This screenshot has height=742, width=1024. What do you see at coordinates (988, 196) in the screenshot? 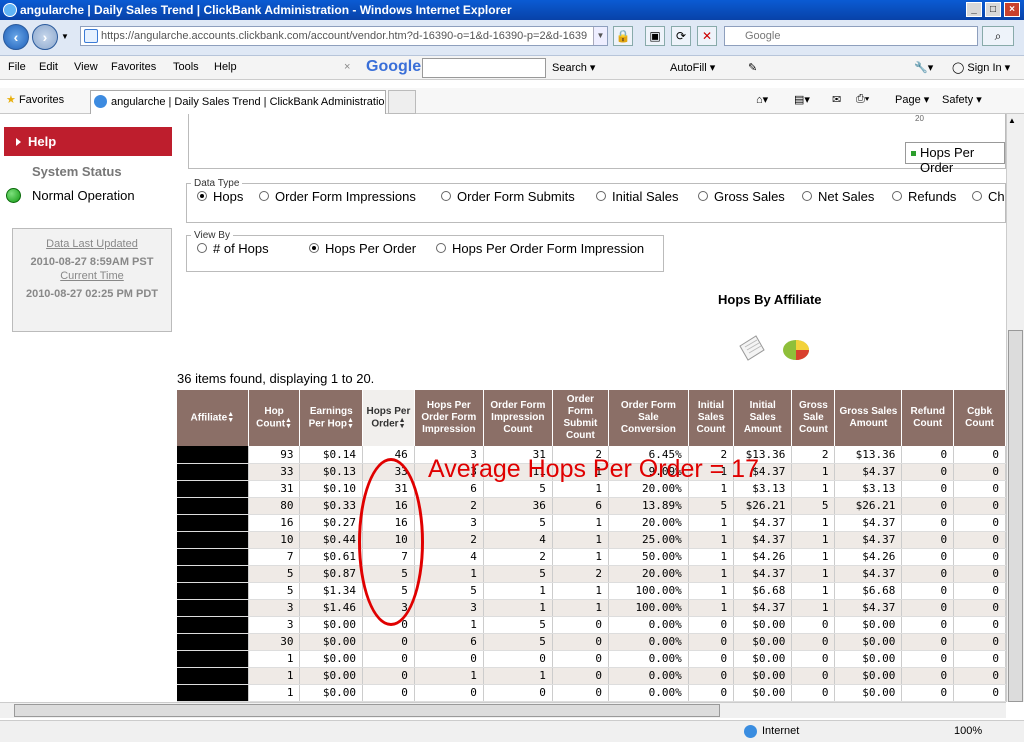
I see `radio-chargebacks: Ch` at bounding box center [988, 196].